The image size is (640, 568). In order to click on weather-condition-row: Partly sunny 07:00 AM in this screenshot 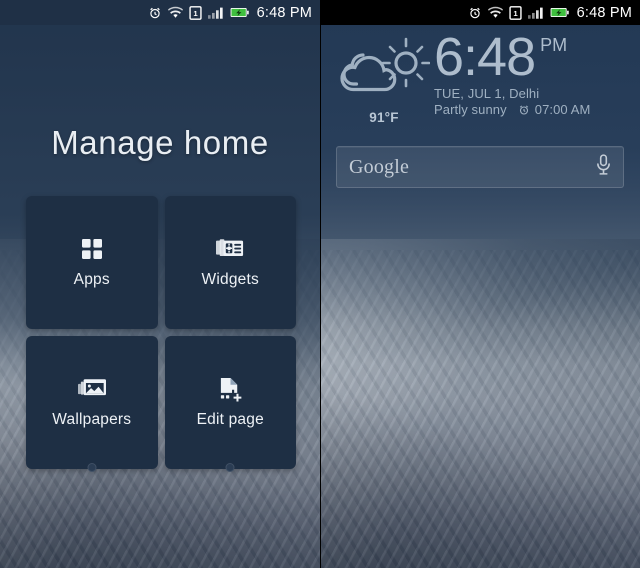, I will do `click(512, 109)`.